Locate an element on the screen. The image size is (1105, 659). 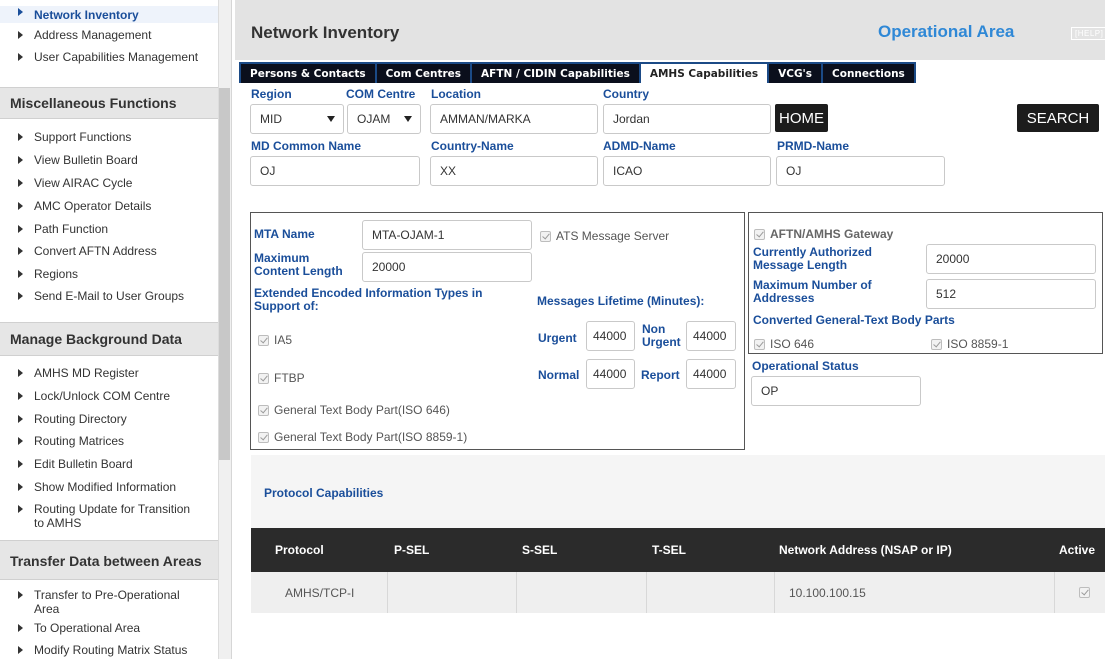
country-name-input: XX is located at coordinates (514, 171).